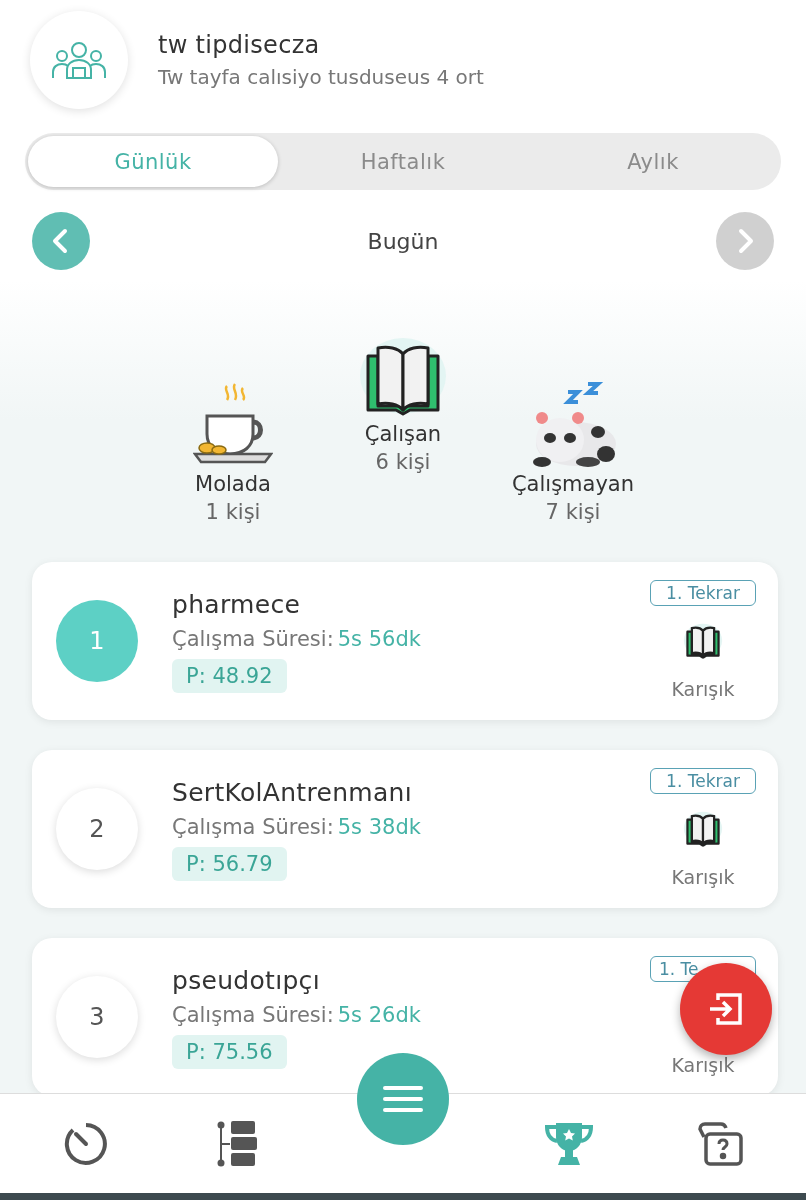 The image size is (806, 1200). What do you see at coordinates (403, 377) in the screenshot?
I see `open-book-icon` at bounding box center [403, 377].